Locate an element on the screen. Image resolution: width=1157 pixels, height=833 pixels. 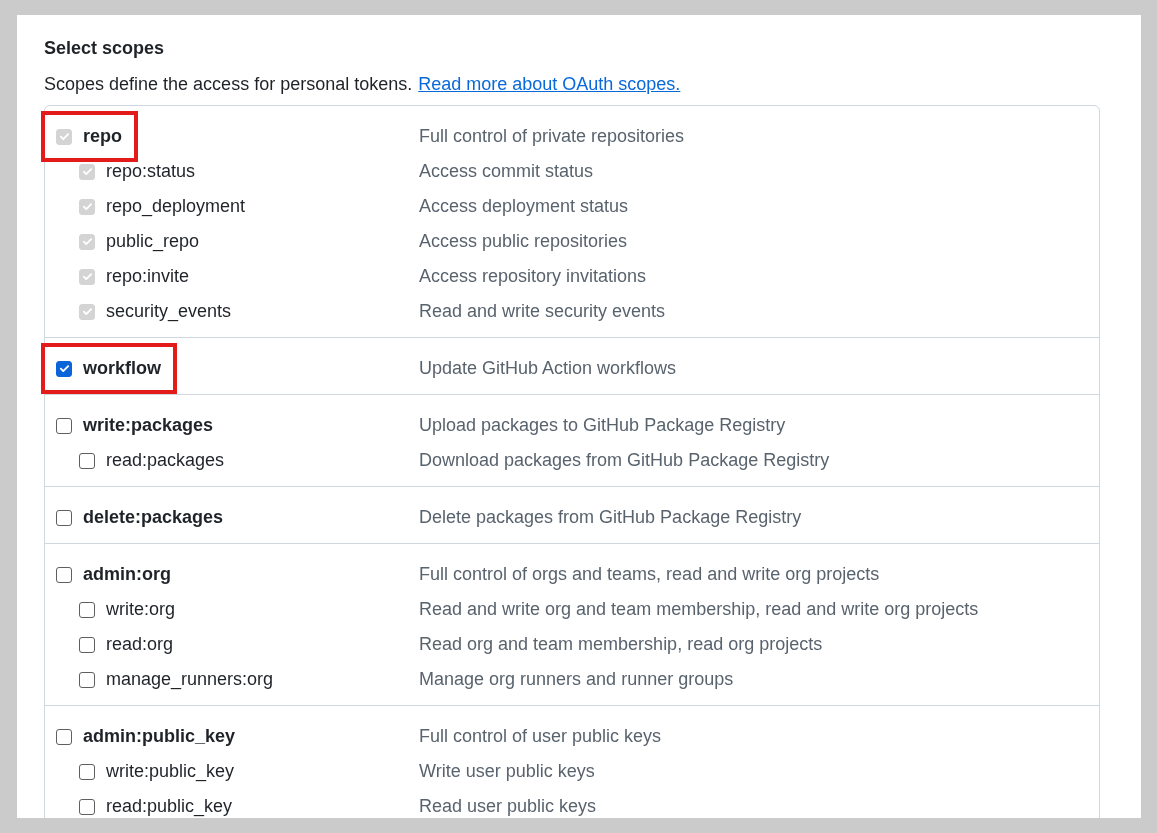
scope-description: Update GitHub Action workflows is located at coordinates (548, 368).